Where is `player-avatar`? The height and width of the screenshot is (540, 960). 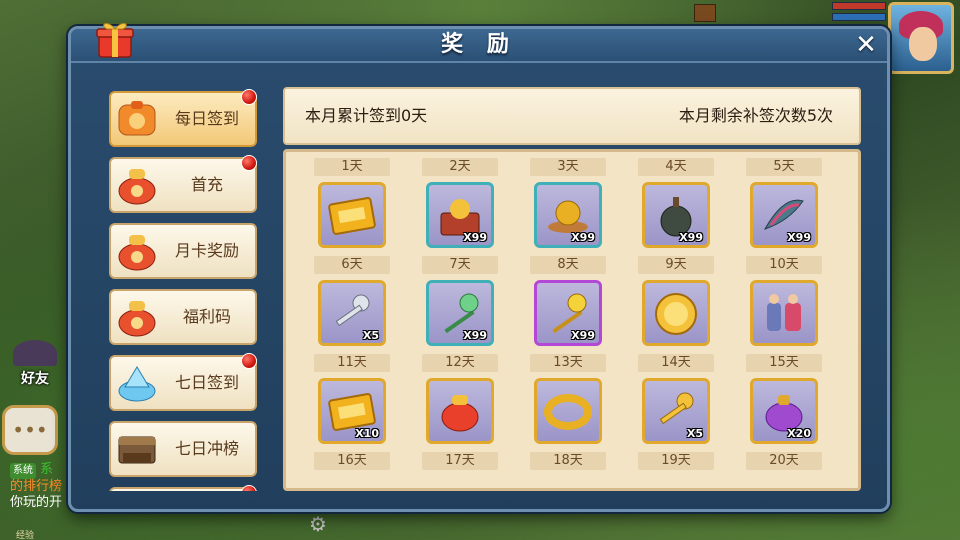 player-avatar is located at coordinates (921, 38).